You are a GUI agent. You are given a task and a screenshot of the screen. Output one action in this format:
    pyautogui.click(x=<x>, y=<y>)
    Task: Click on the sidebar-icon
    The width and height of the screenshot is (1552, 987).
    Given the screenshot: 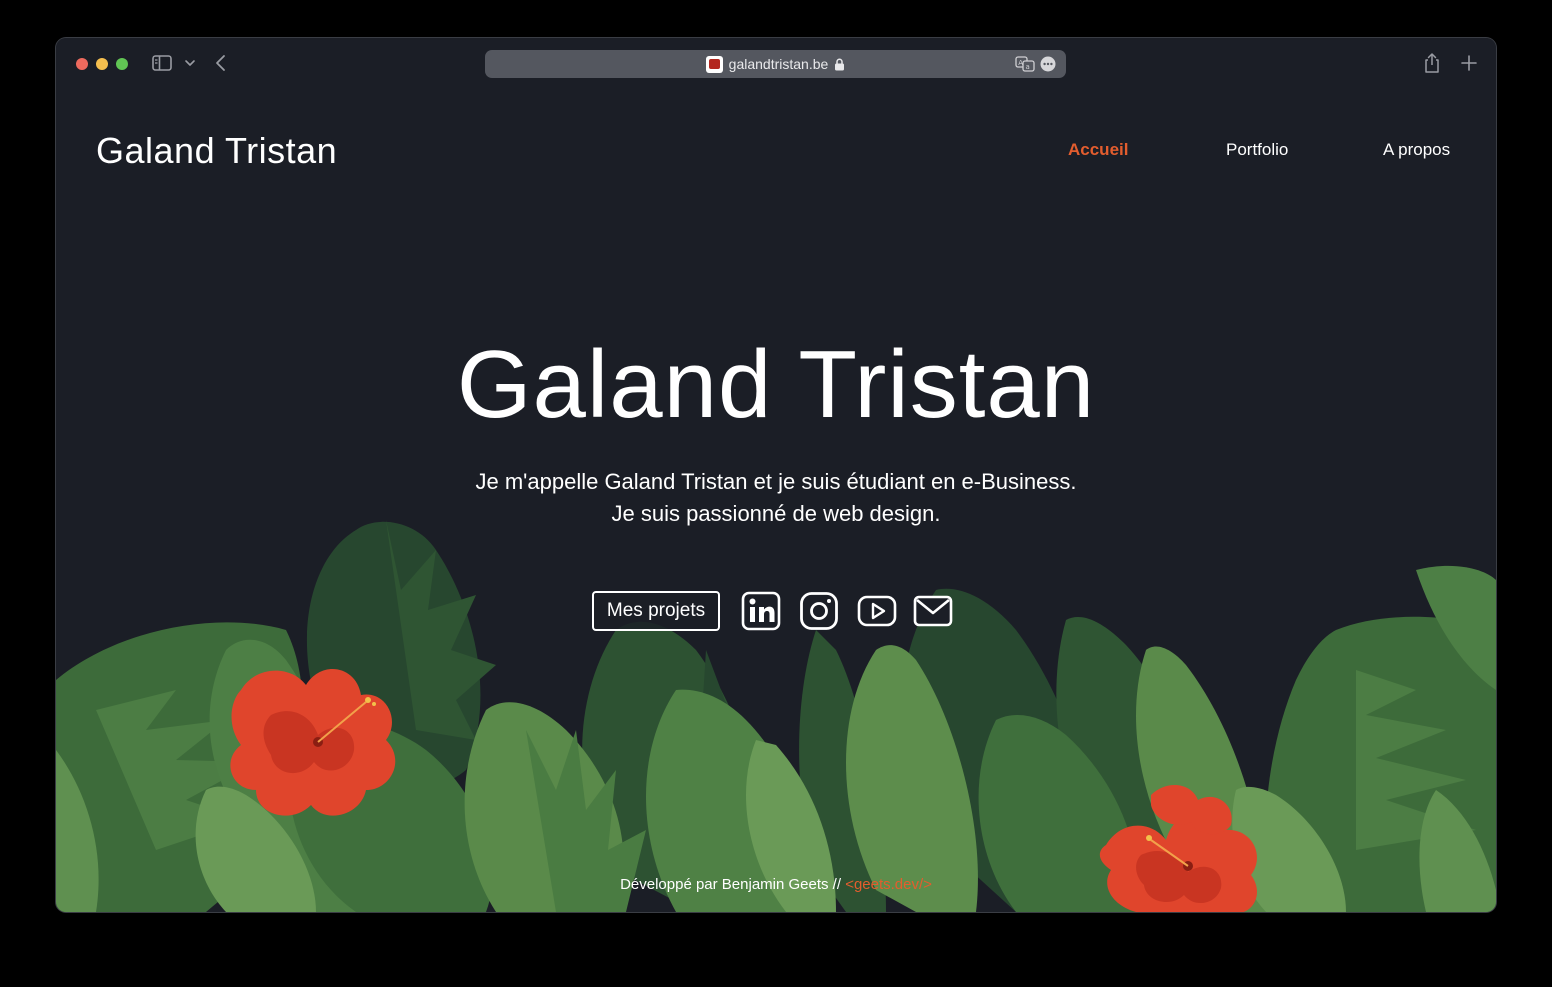 What is the action you would take?
    pyautogui.click(x=162, y=63)
    